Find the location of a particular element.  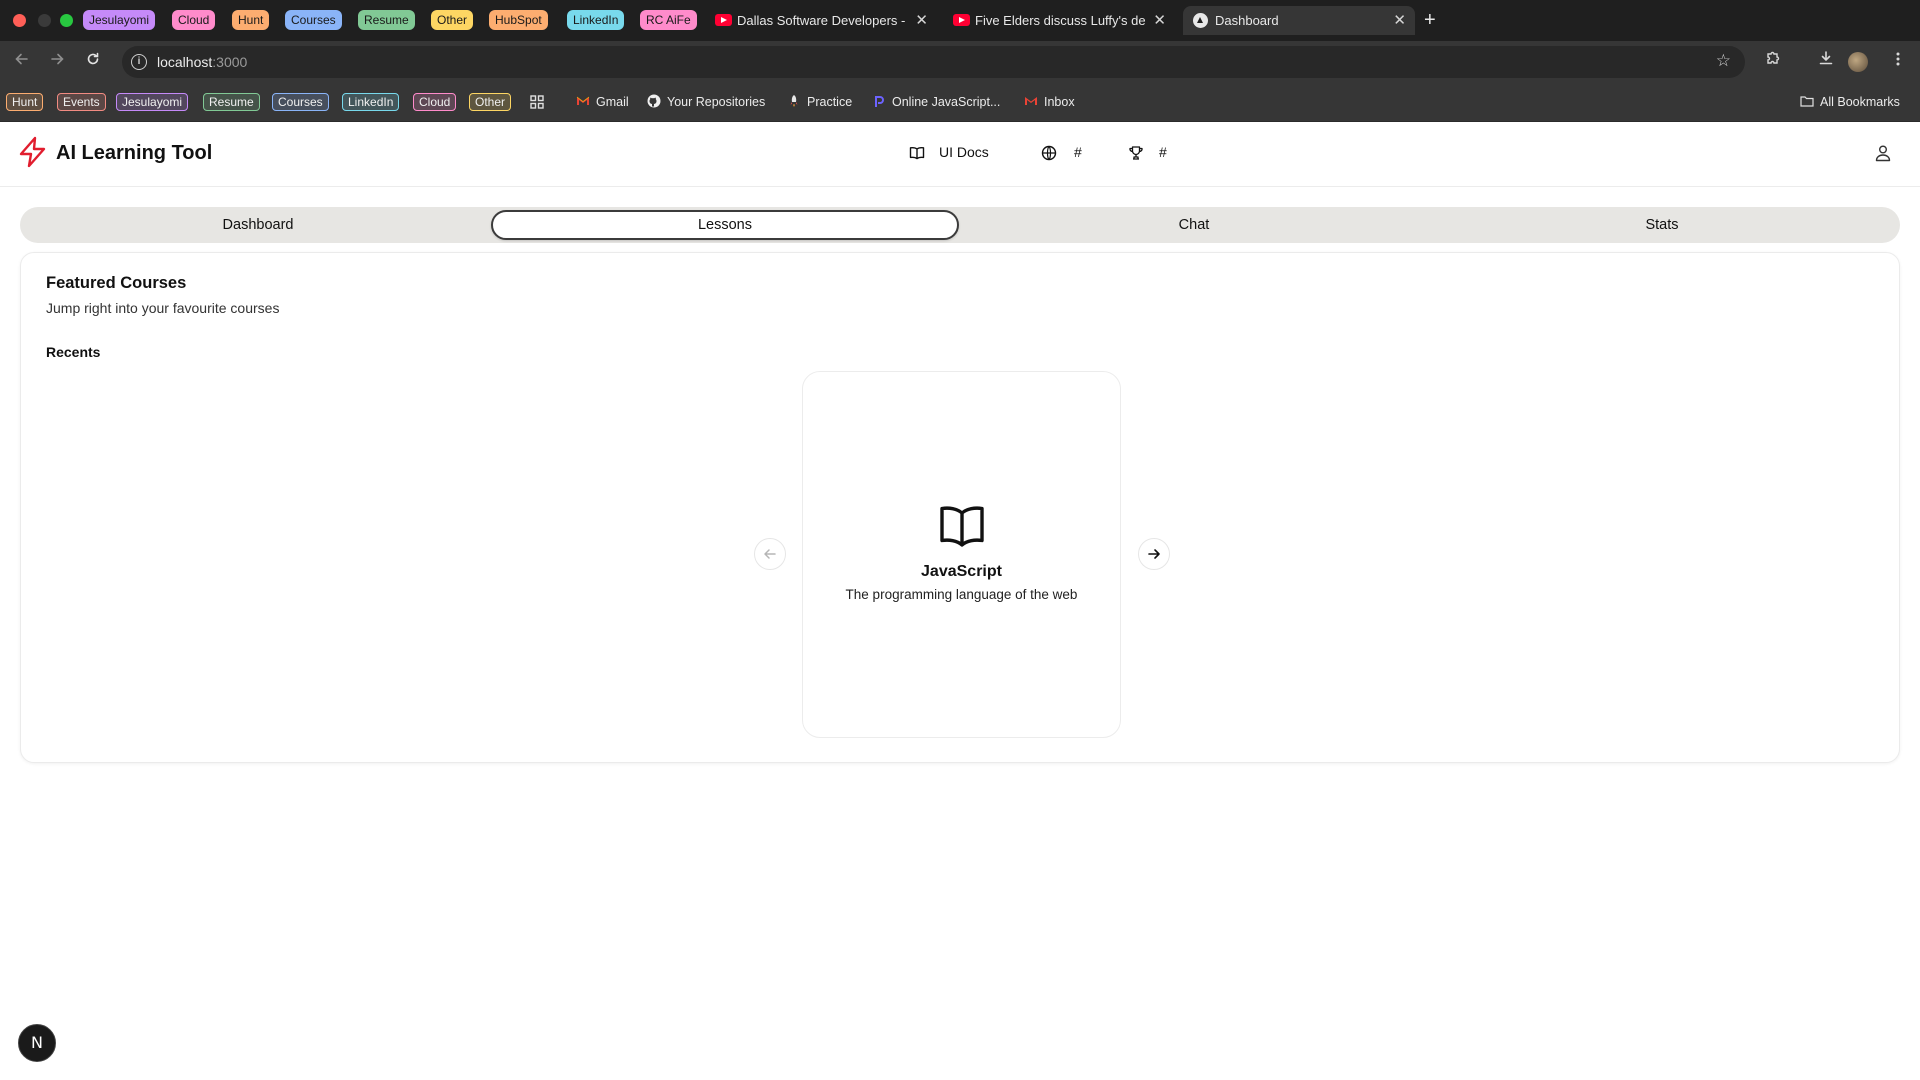

browser-toolbar: i localhost:3000 ☆ is located at coordinates (960, 61).